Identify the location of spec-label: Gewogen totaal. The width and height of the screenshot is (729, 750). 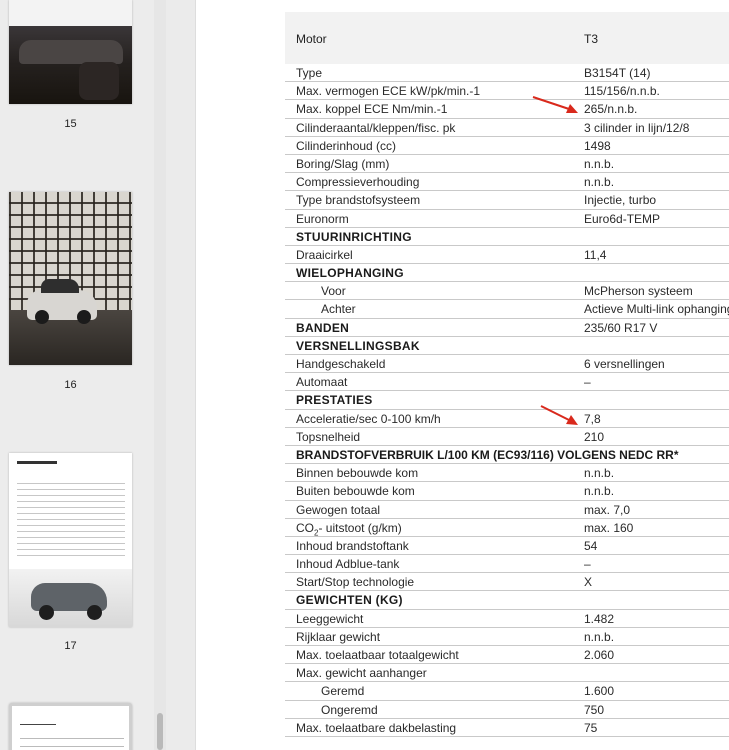
(338, 509).